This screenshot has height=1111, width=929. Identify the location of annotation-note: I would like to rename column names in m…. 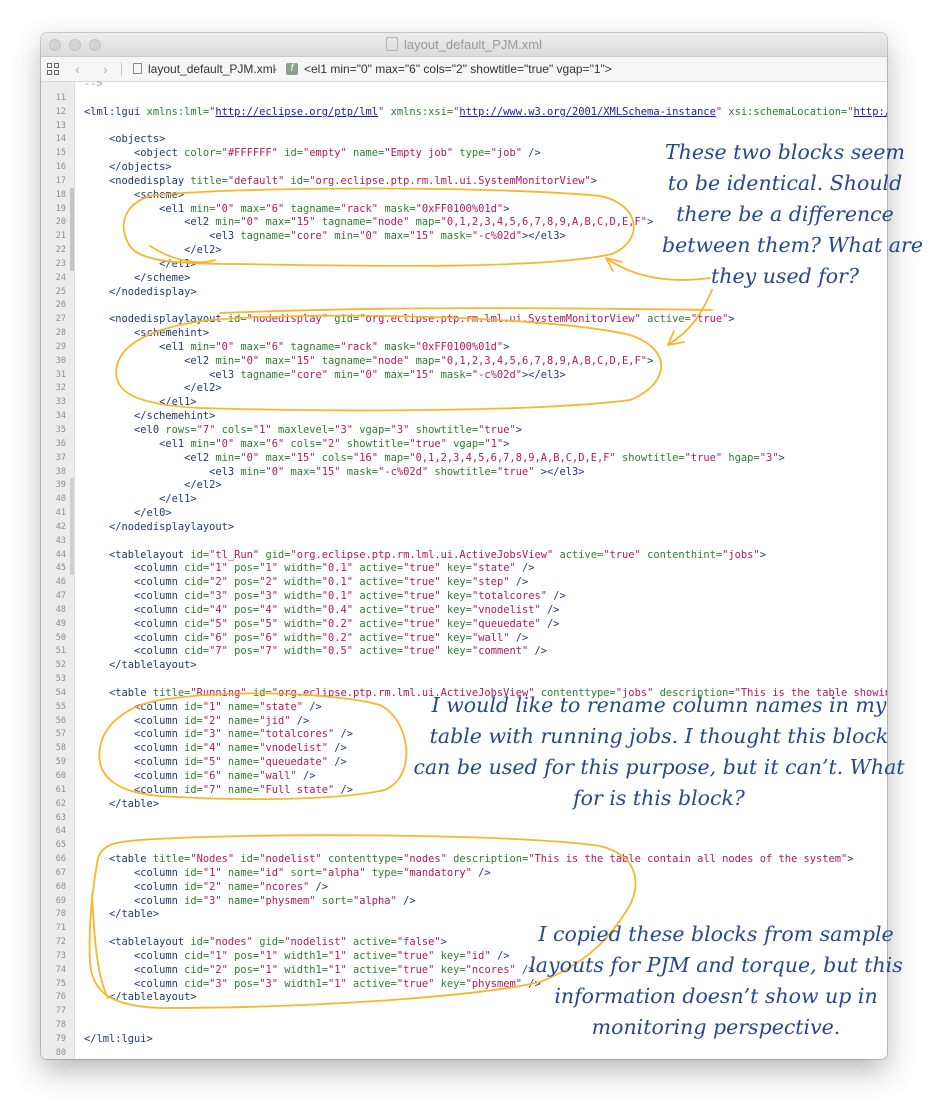
(659, 752).